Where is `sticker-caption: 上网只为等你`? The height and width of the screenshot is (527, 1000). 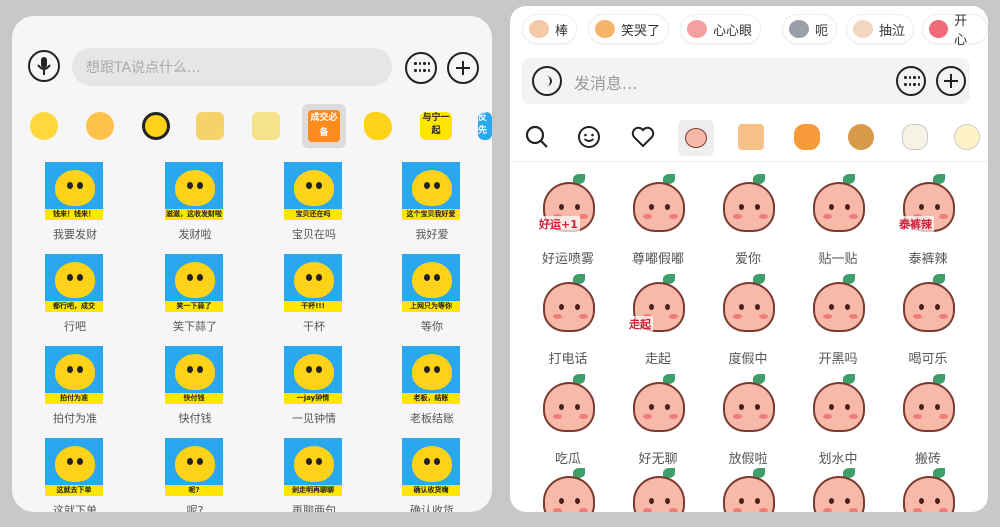 sticker-caption: 上网只为等你 is located at coordinates (431, 306).